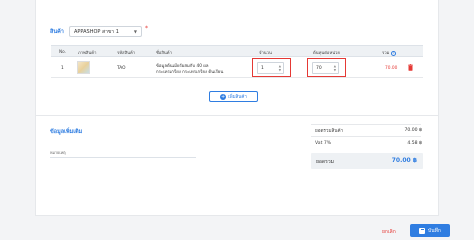 The height and width of the screenshot is (240, 474). What do you see at coordinates (237, 97) in the screenshot?
I see `add-product-label: เพิ่มสินค้า` at bounding box center [237, 97].